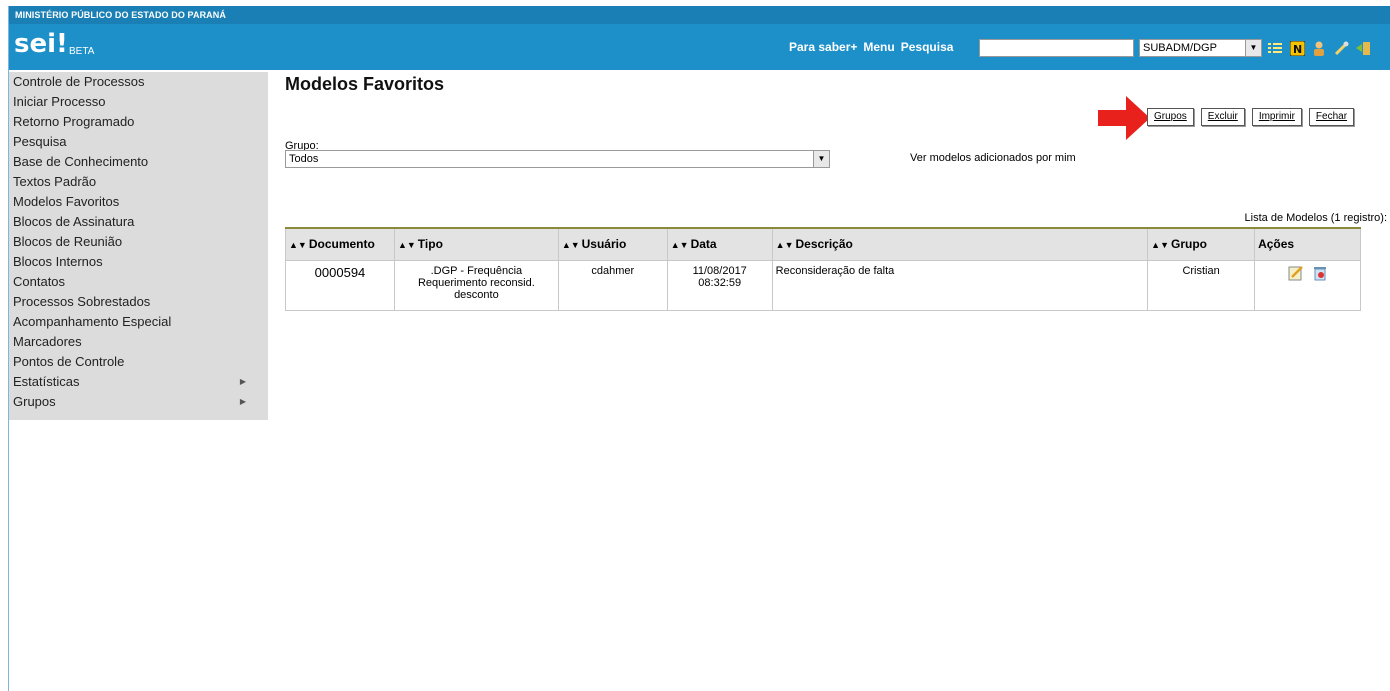 This screenshot has height=691, width=1390. I want to click on sidebar-item-estatisticas: Estatísticas ▶, so click(138, 382).